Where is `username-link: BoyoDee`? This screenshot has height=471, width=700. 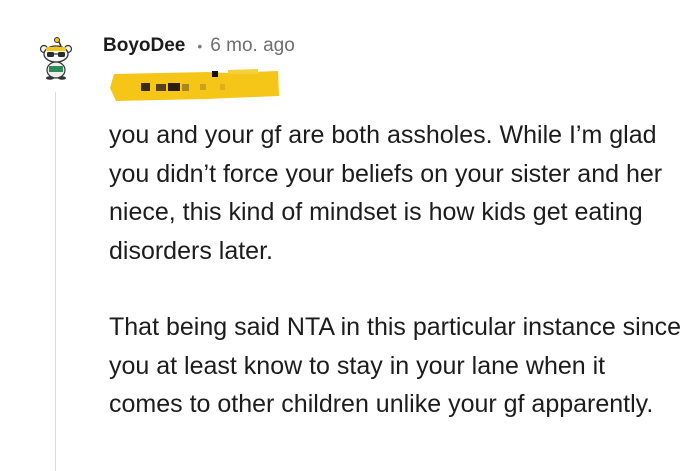
username-link: BoyoDee is located at coordinates (144, 46).